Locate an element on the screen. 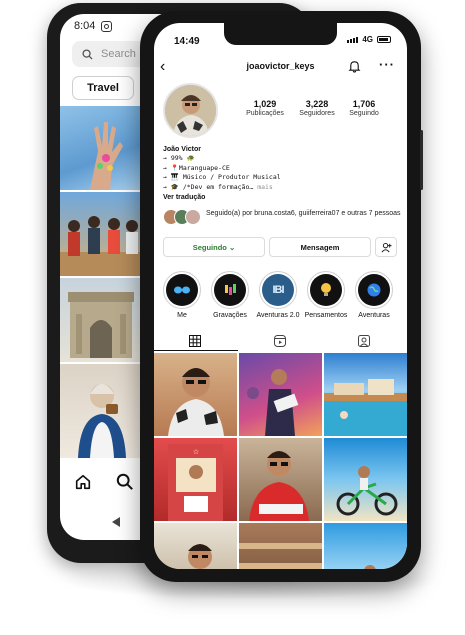  power-button is located at coordinates (421, 160).